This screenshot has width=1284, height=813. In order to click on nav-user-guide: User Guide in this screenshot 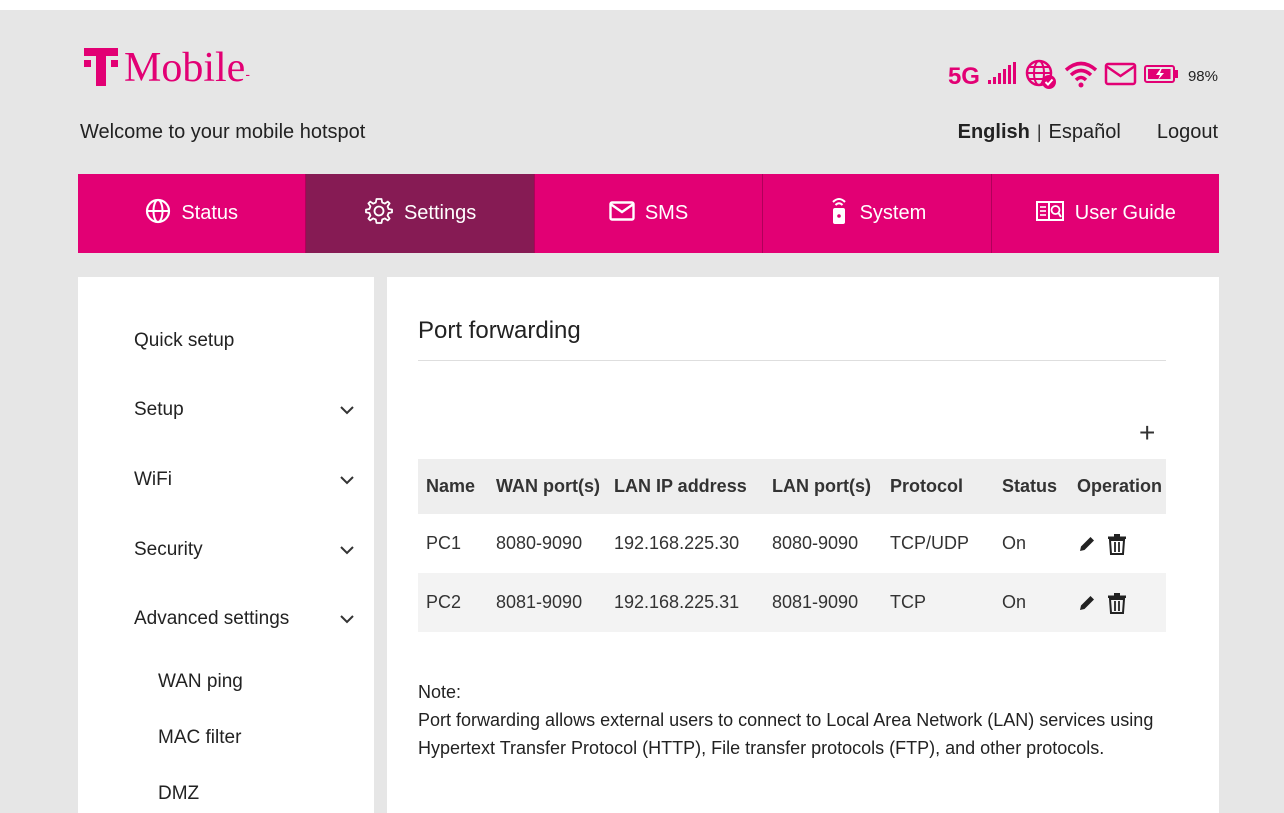, I will do `click(1105, 213)`.